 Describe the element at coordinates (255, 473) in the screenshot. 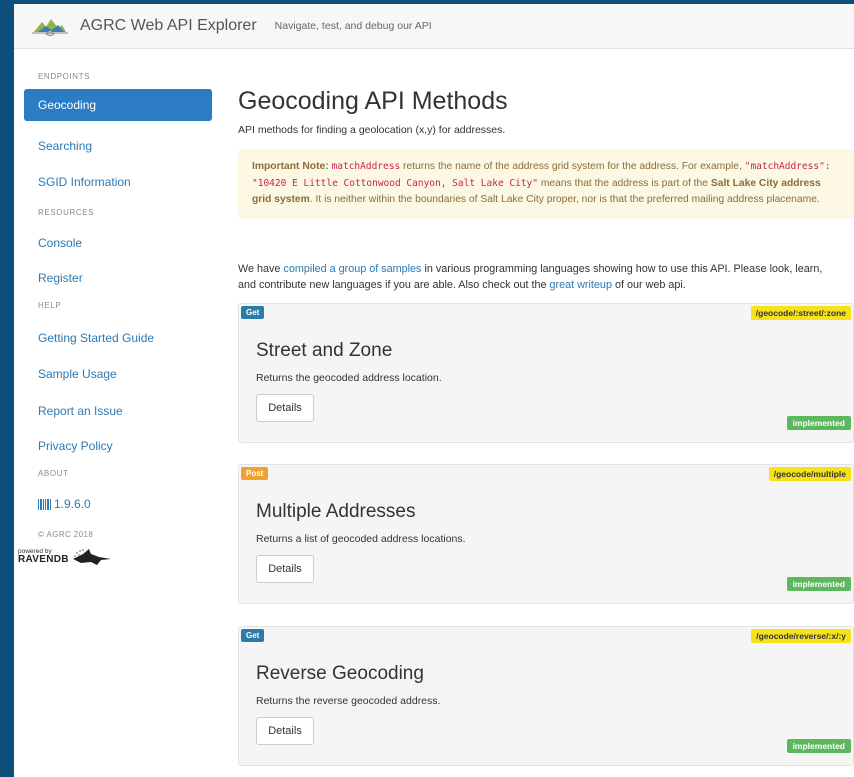

I see `method-badge: Post` at that location.